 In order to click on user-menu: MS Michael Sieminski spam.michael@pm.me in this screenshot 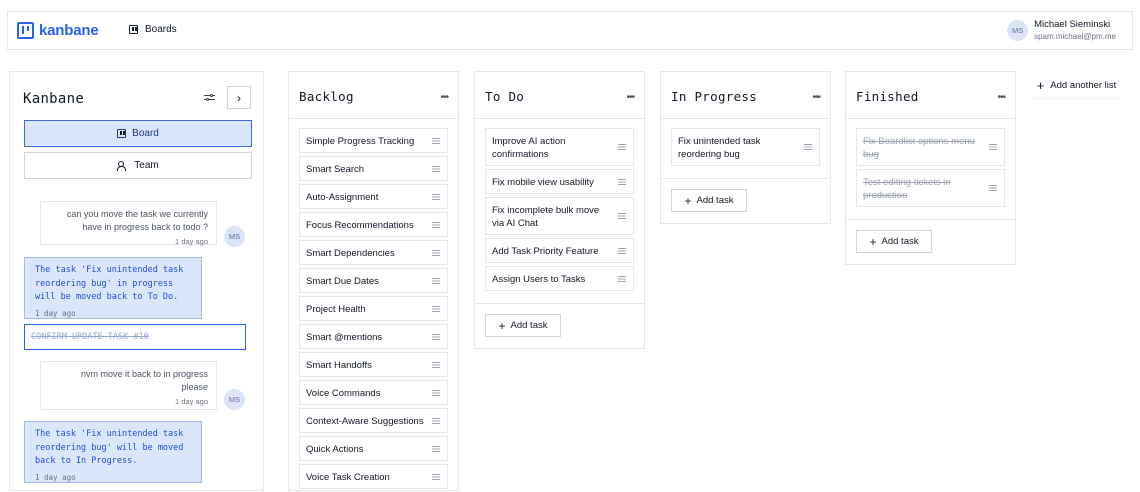, I will do `click(1061, 30)`.